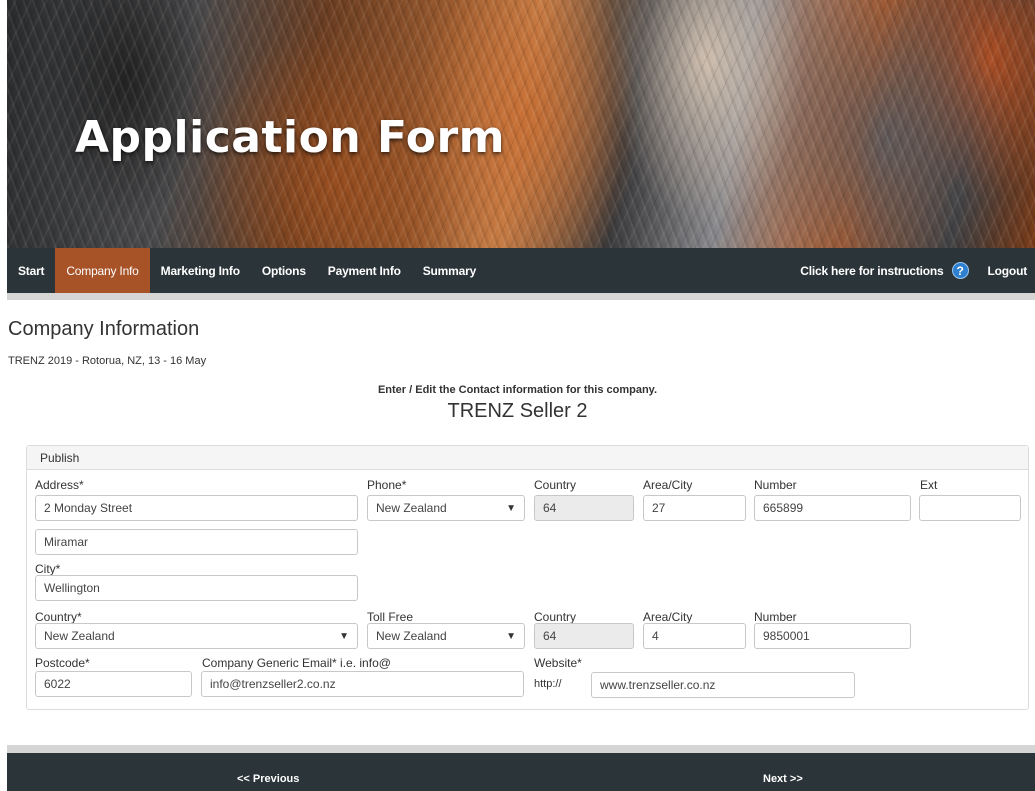 The width and height of the screenshot is (1035, 791). I want to click on event-subtitle: TRENZ 2019 - Rotorua, NZ, 13 - 16 May, so click(107, 361).